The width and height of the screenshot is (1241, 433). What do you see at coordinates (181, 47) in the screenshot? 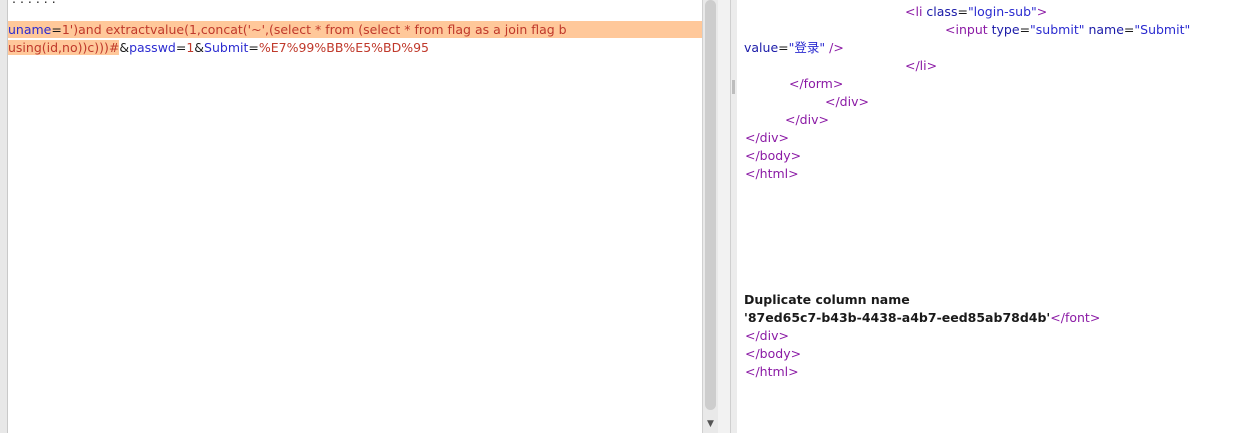
I see `param-passwd-eq: =` at bounding box center [181, 47].